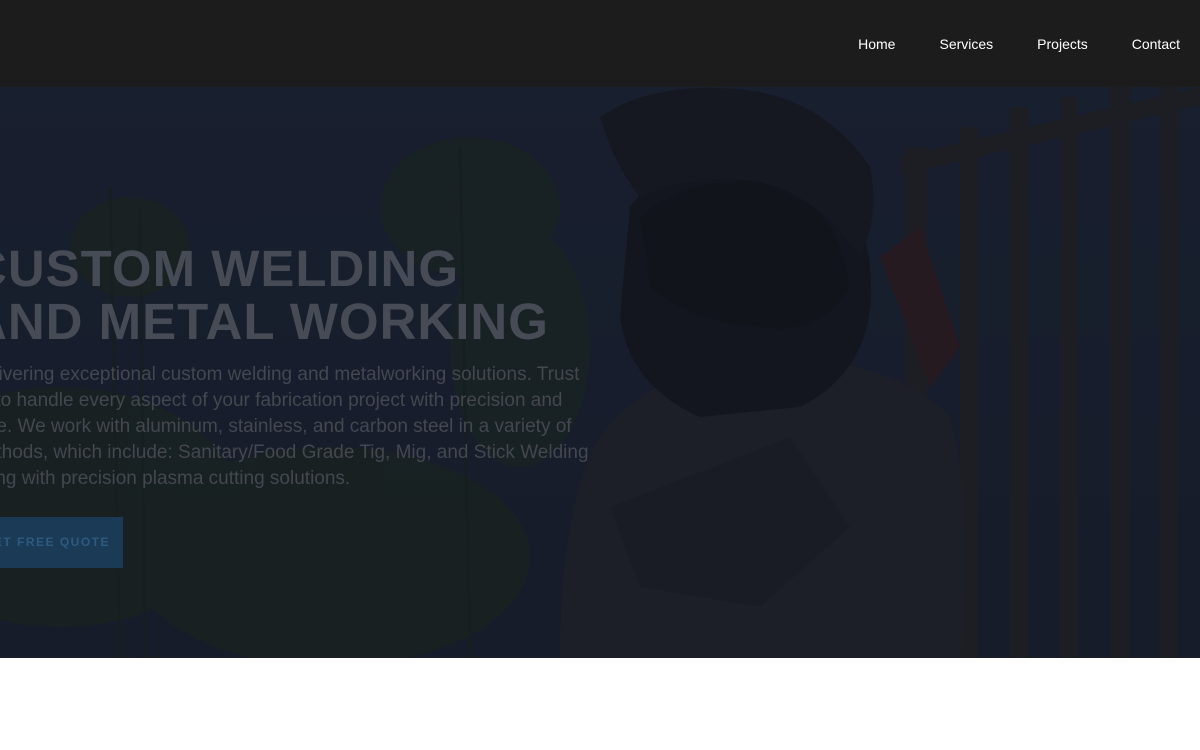  Describe the element at coordinates (1156, 44) in the screenshot. I see `nav-link-contact: Contact` at that location.